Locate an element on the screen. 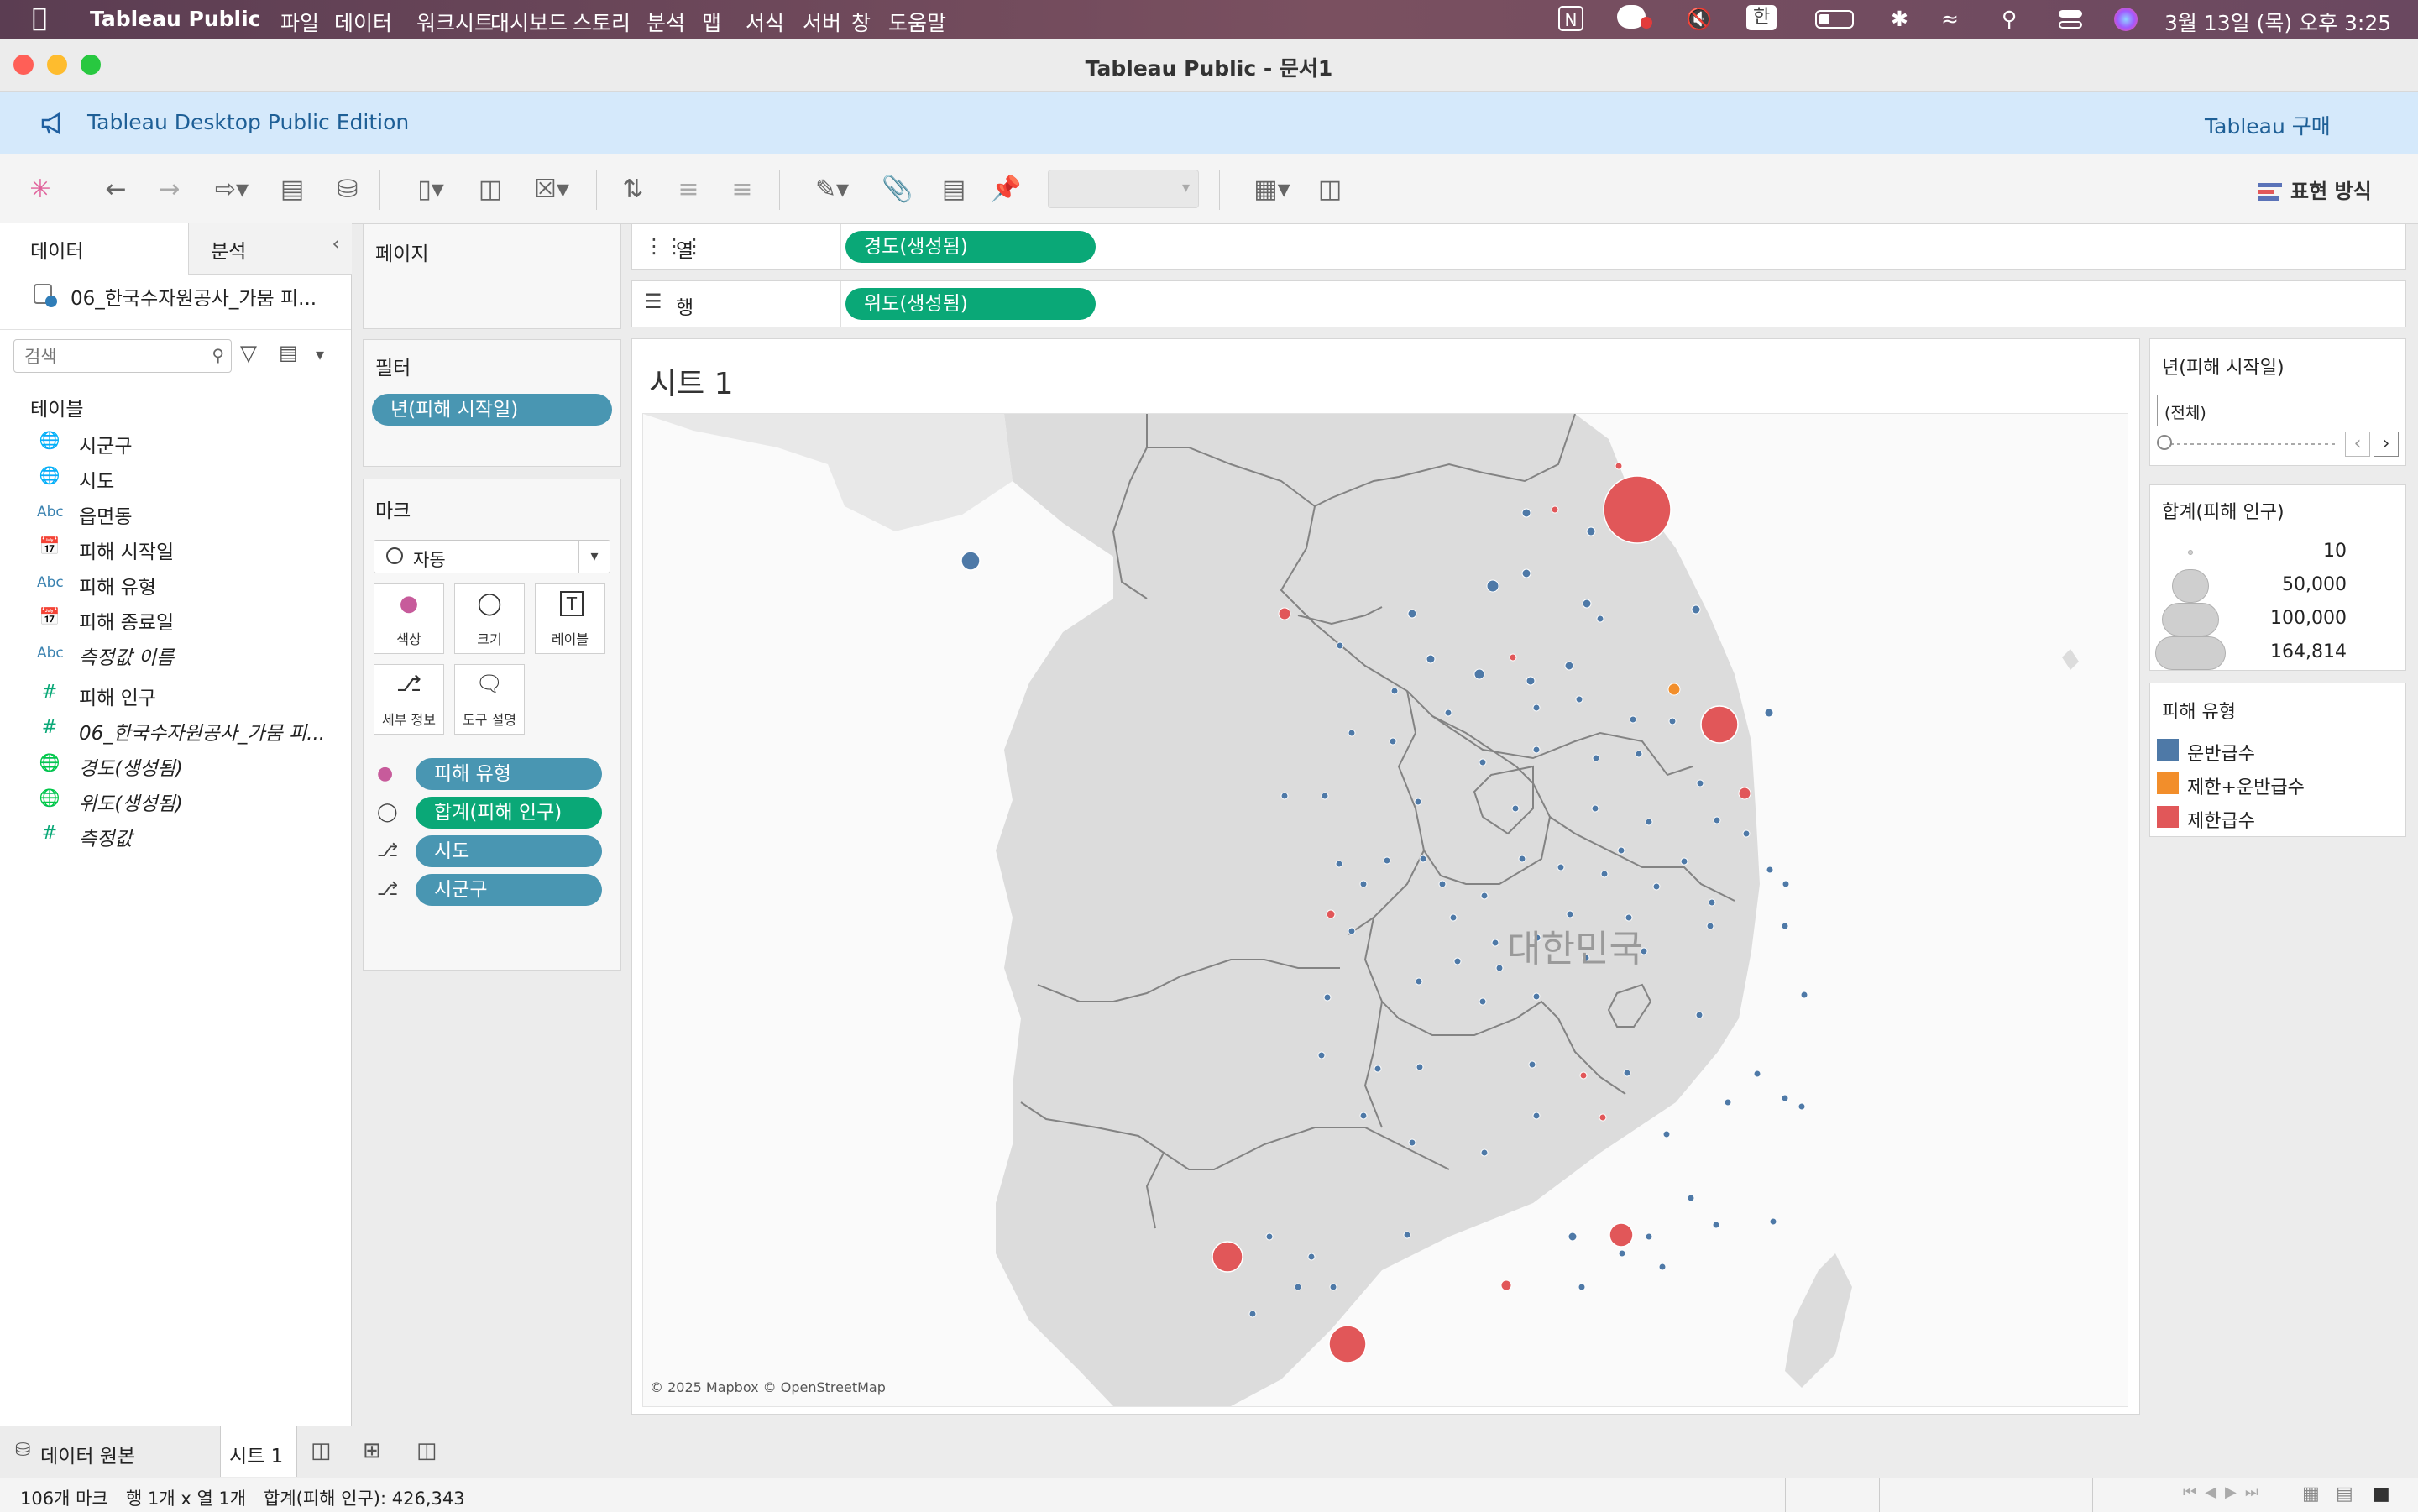  field-item: Abc 읍면동 is located at coordinates (175, 512).